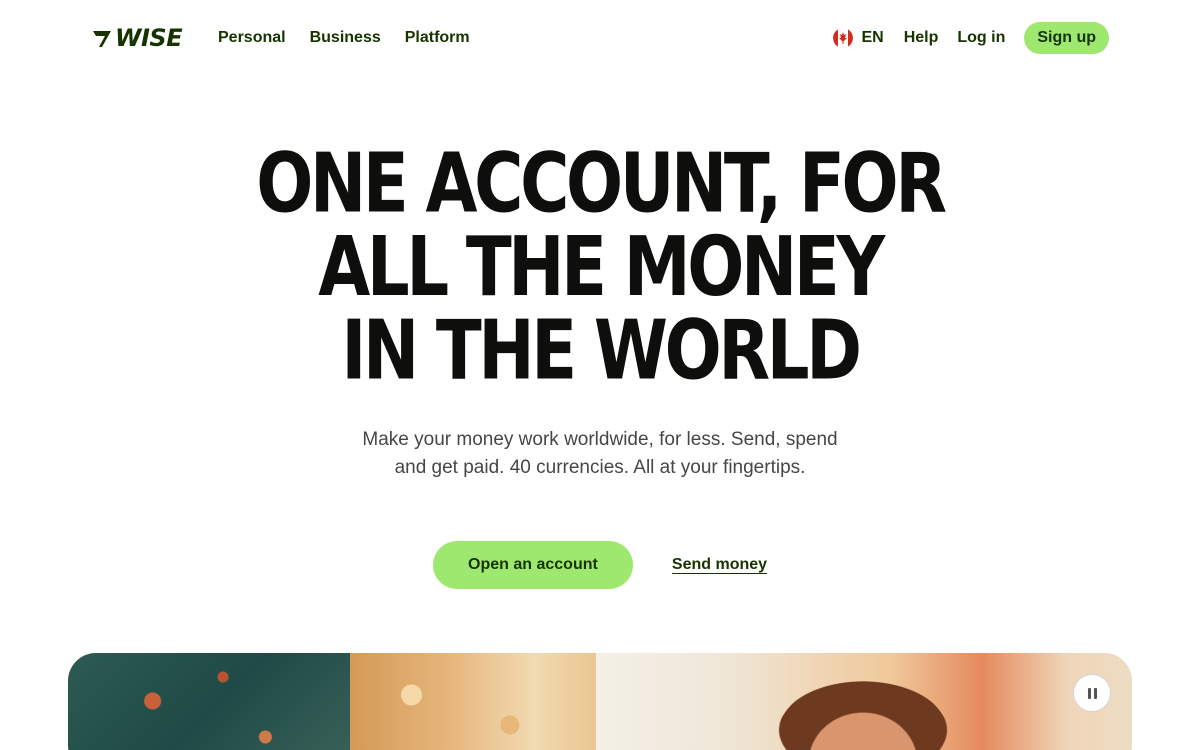 Image resolution: width=1200 pixels, height=750 pixels. What do you see at coordinates (601, 183) in the screenshot?
I see `hero-title-line-1: ONE ACCOUNT, FOR` at bounding box center [601, 183].